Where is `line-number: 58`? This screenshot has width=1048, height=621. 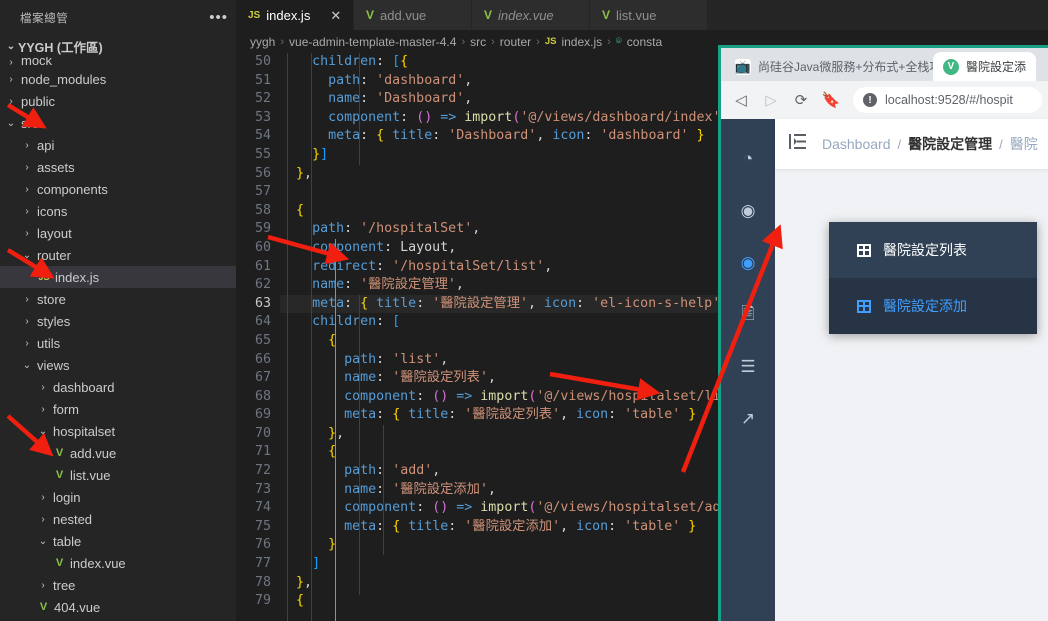
line-number: 58 is located at coordinates (262, 210).